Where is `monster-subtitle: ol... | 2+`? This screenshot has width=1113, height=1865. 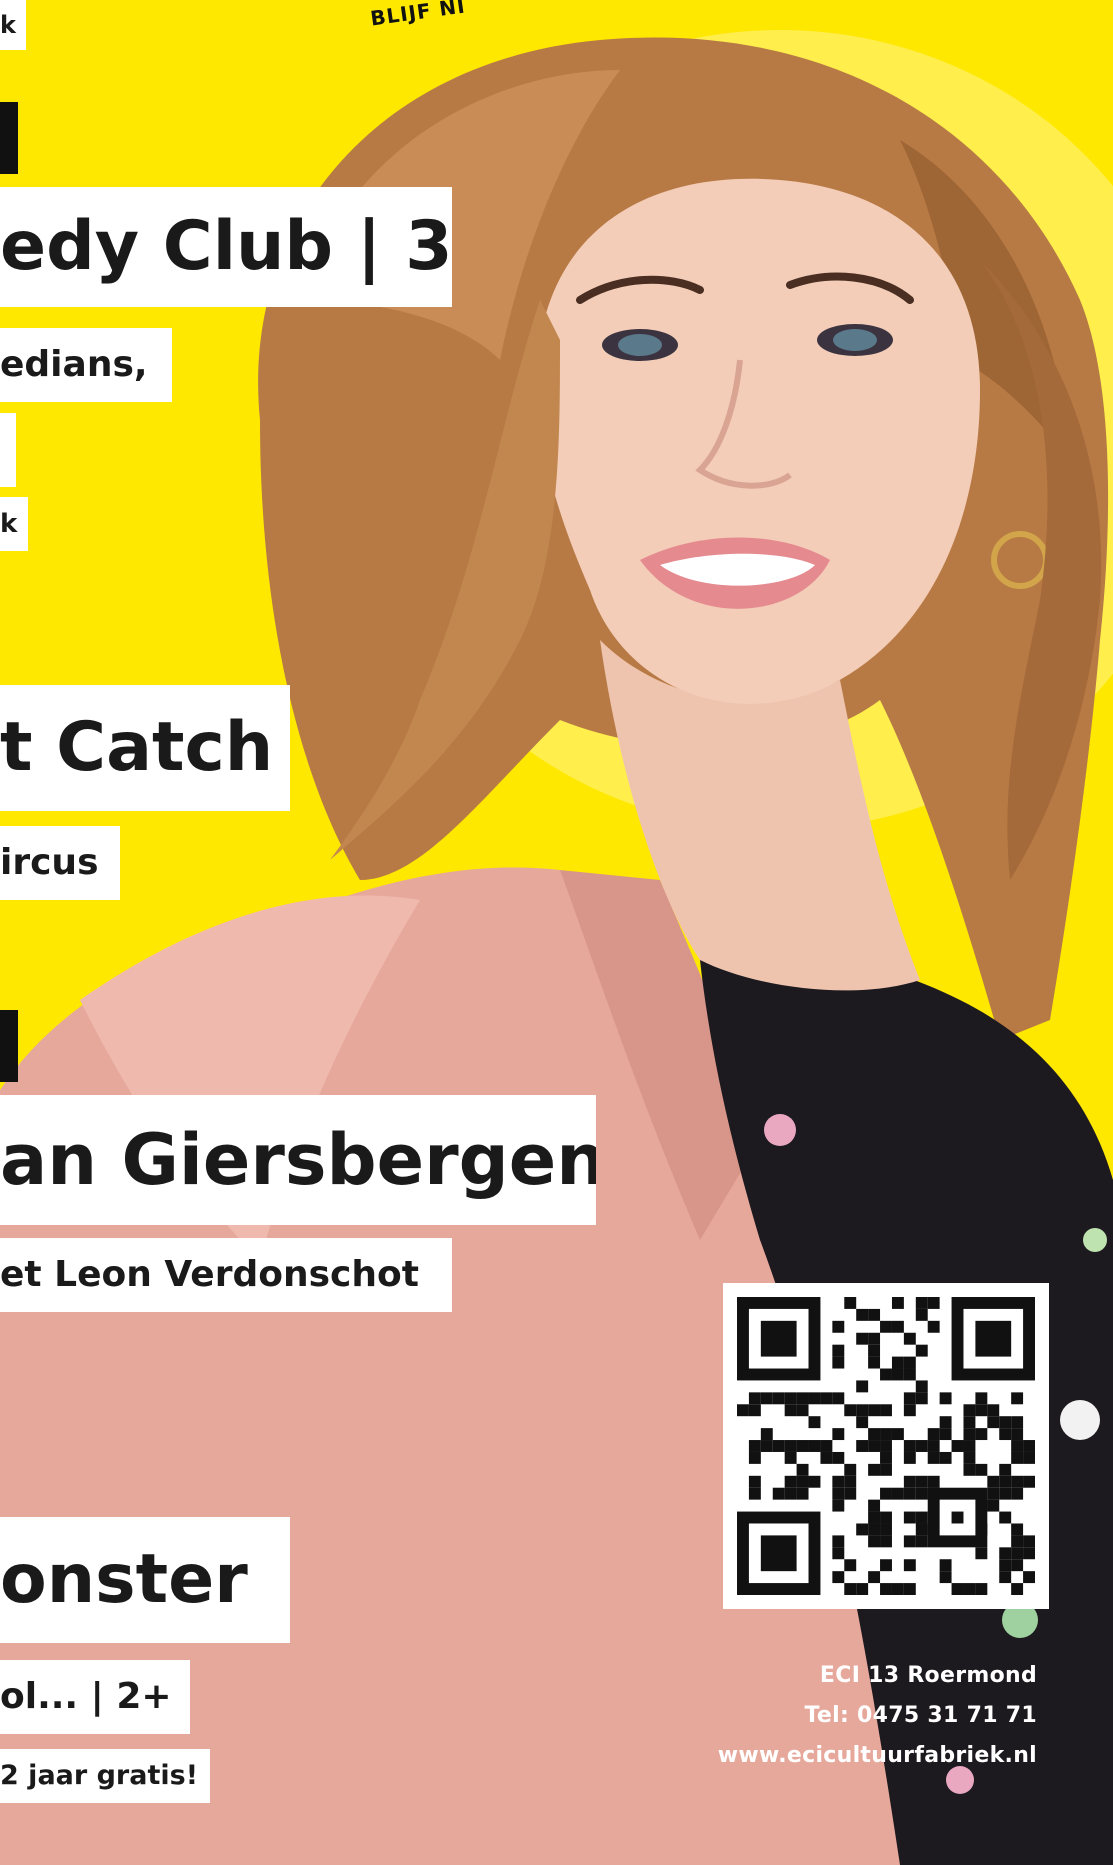 monster-subtitle: ol... | 2+ is located at coordinates (95, 1697).